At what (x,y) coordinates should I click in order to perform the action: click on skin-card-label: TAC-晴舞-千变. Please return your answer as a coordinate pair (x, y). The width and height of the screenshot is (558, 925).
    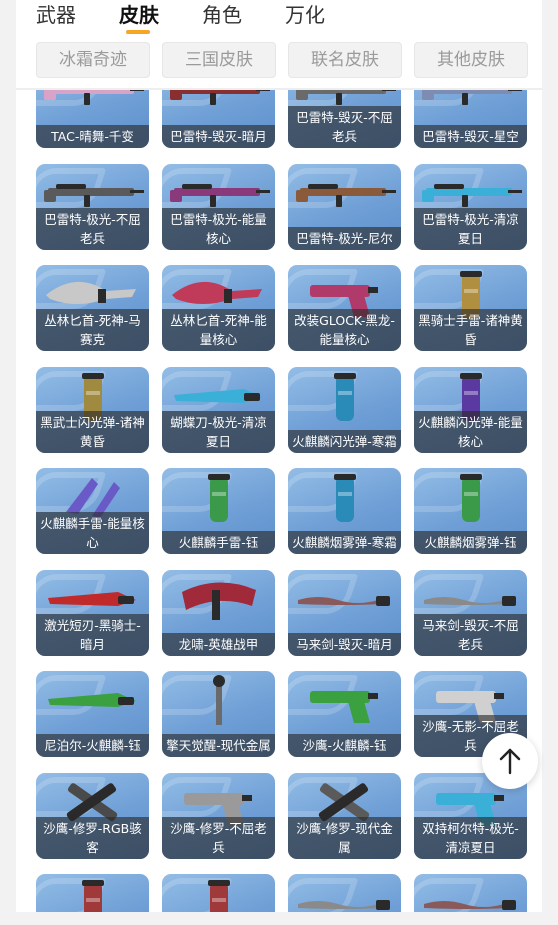
    Looking at the image, I should click on (92, 136).